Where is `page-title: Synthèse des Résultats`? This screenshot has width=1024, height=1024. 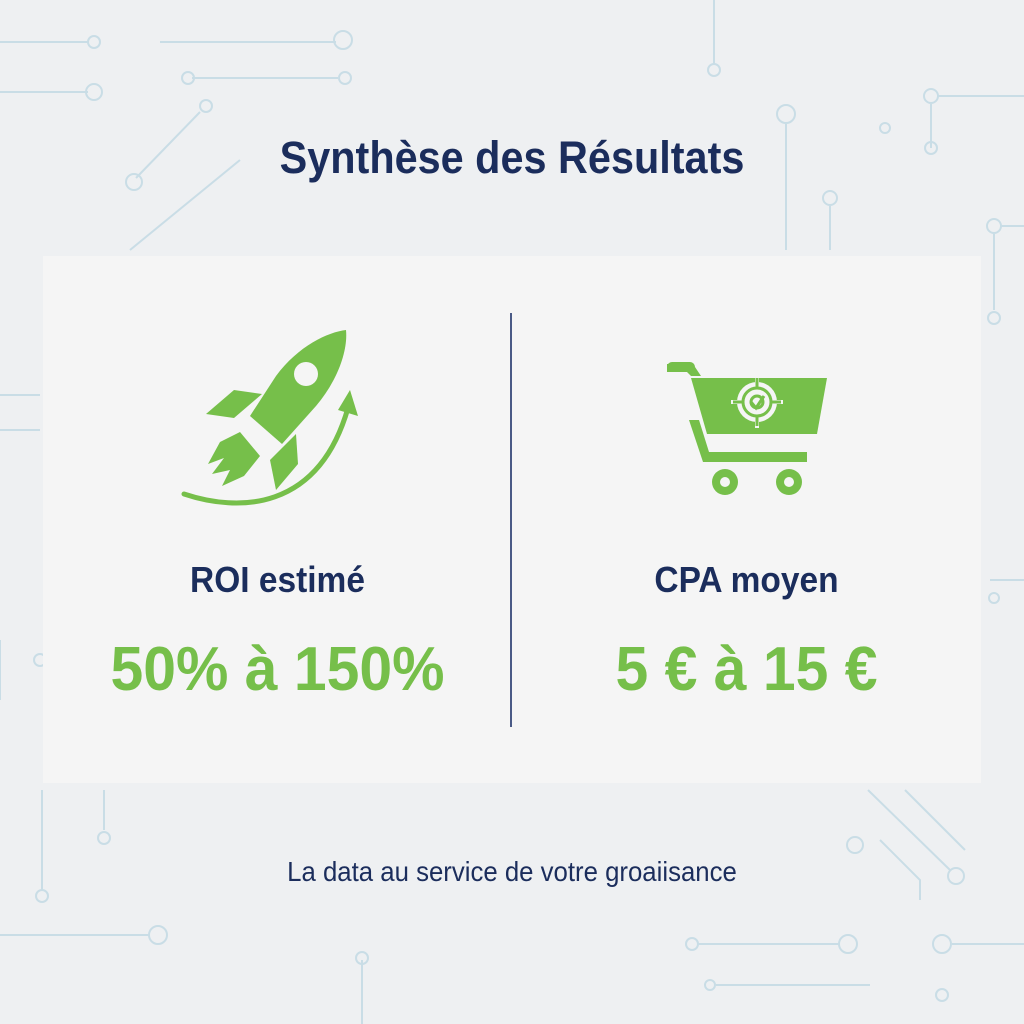 page-title: Synthèse des Résultats is located at coordinates (512, 157).